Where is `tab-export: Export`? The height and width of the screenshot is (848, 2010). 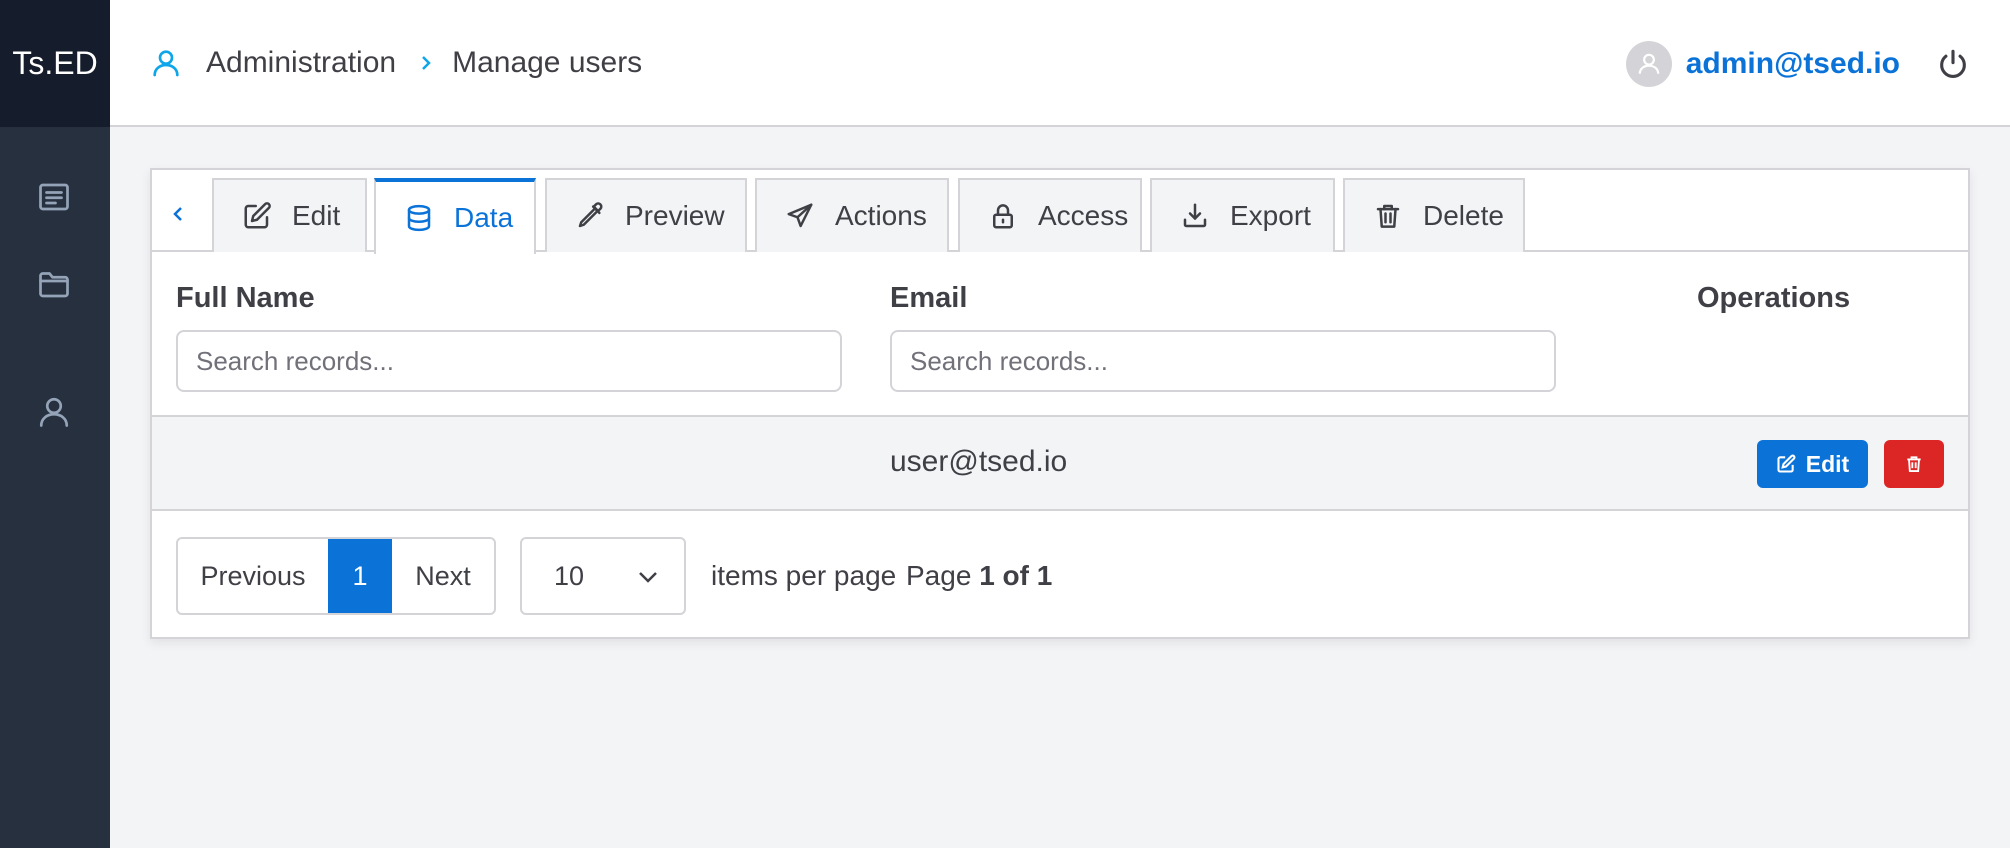
tab-export: Export is located at coordinates (1242, 215).